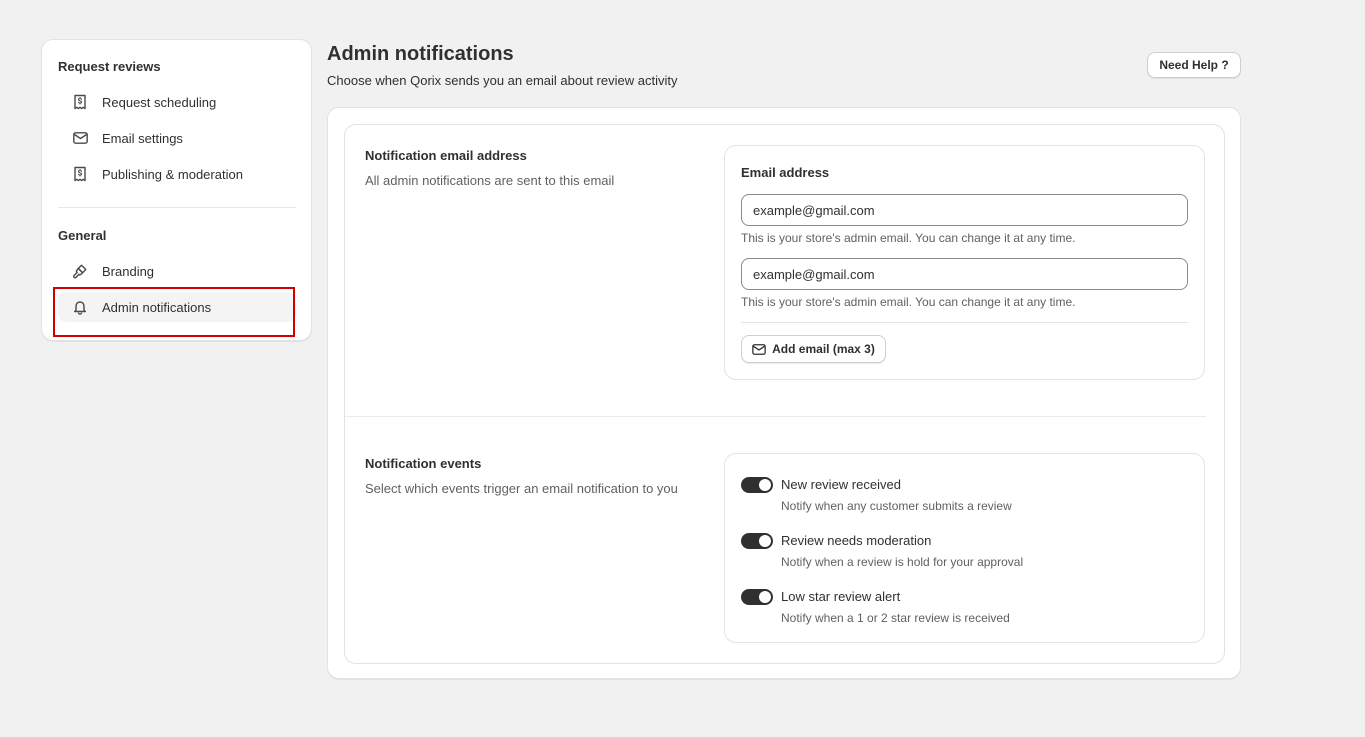 This screenshot has width=1365, height=737. I want to click on sidebar-item-label: Request scheduling, so click(159, 102).